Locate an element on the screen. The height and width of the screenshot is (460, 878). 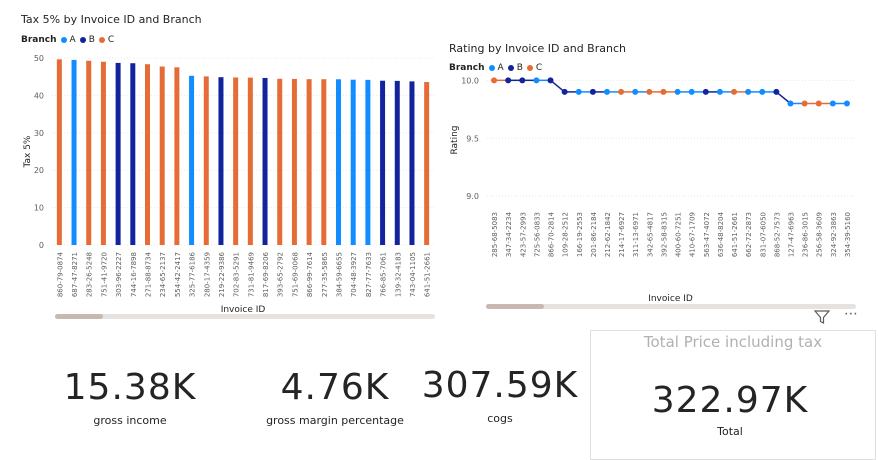
tax-x-tick: 554-42-2417 is located at coordinates (178, 274).